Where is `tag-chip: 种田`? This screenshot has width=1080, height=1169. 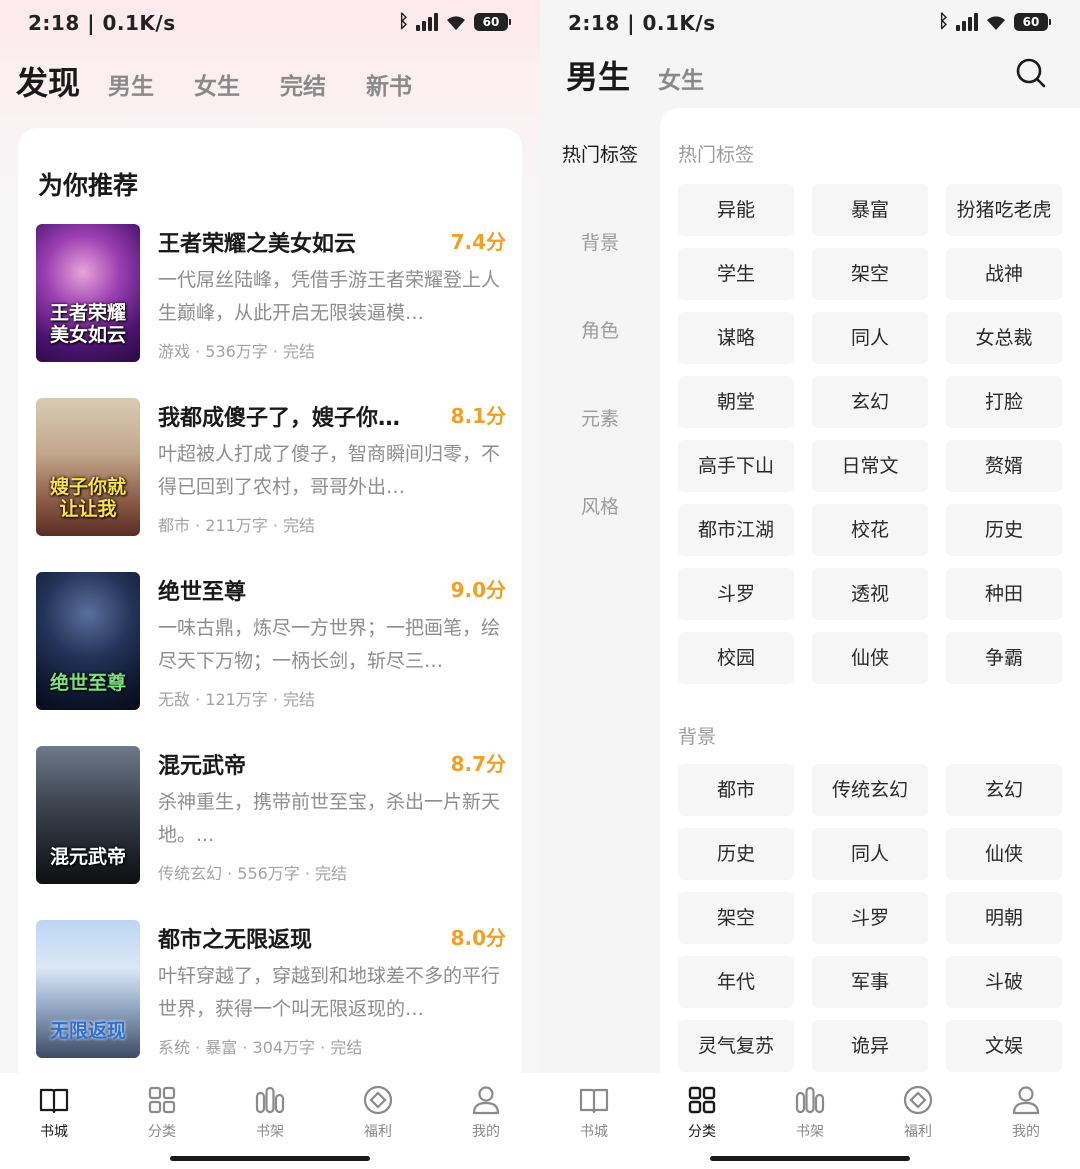 tag-chip: 种田 is located at coordinates (1004, 594).